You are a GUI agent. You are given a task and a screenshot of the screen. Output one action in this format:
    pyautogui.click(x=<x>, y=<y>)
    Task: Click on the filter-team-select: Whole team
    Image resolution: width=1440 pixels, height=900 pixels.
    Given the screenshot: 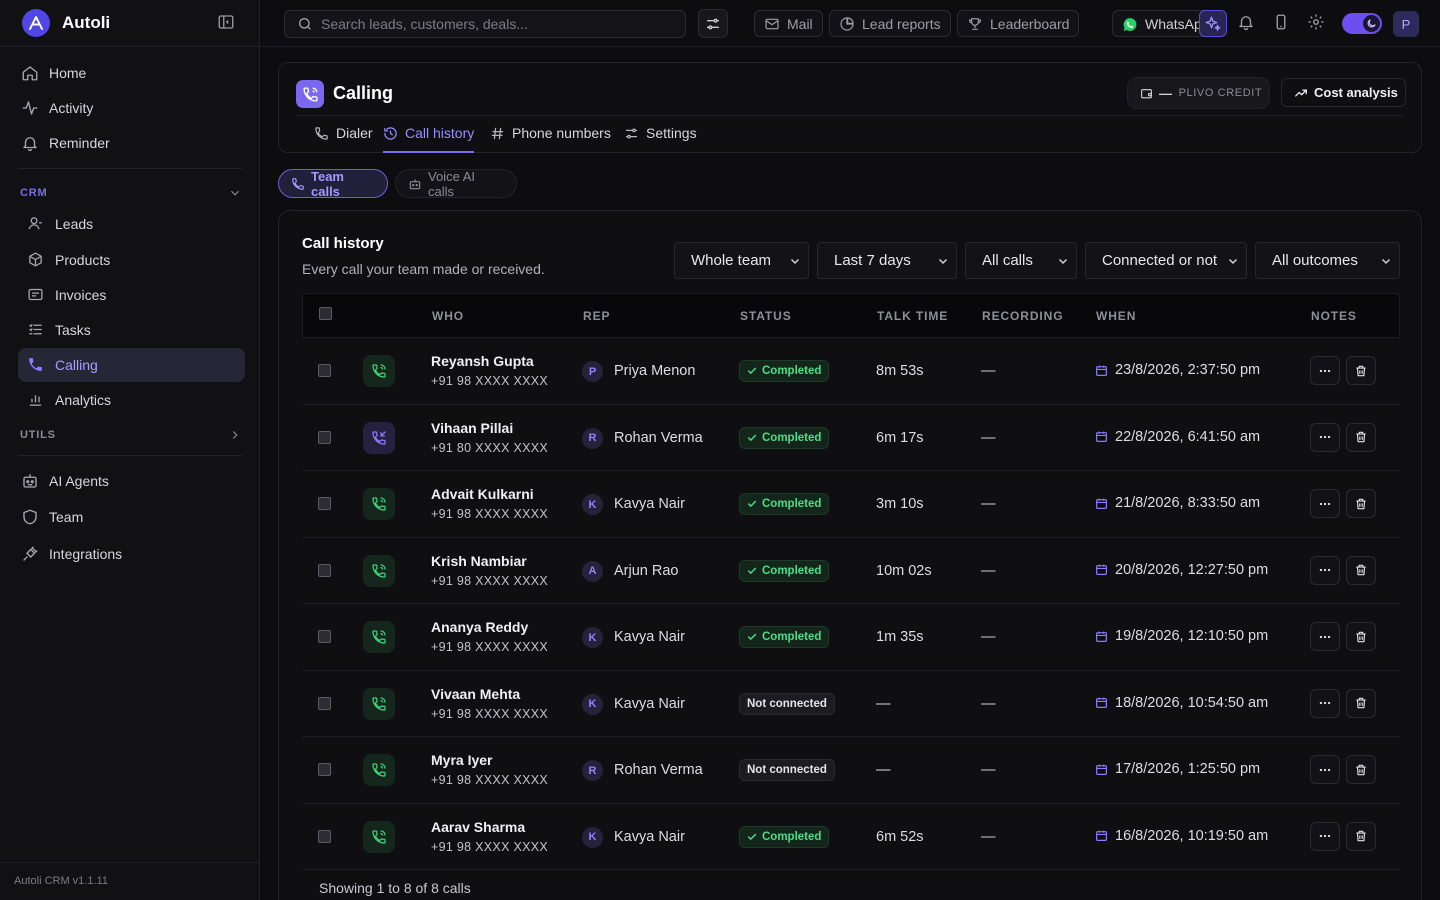 What is the action you would take?
    pyautogui.click(x=741, y=260)
    